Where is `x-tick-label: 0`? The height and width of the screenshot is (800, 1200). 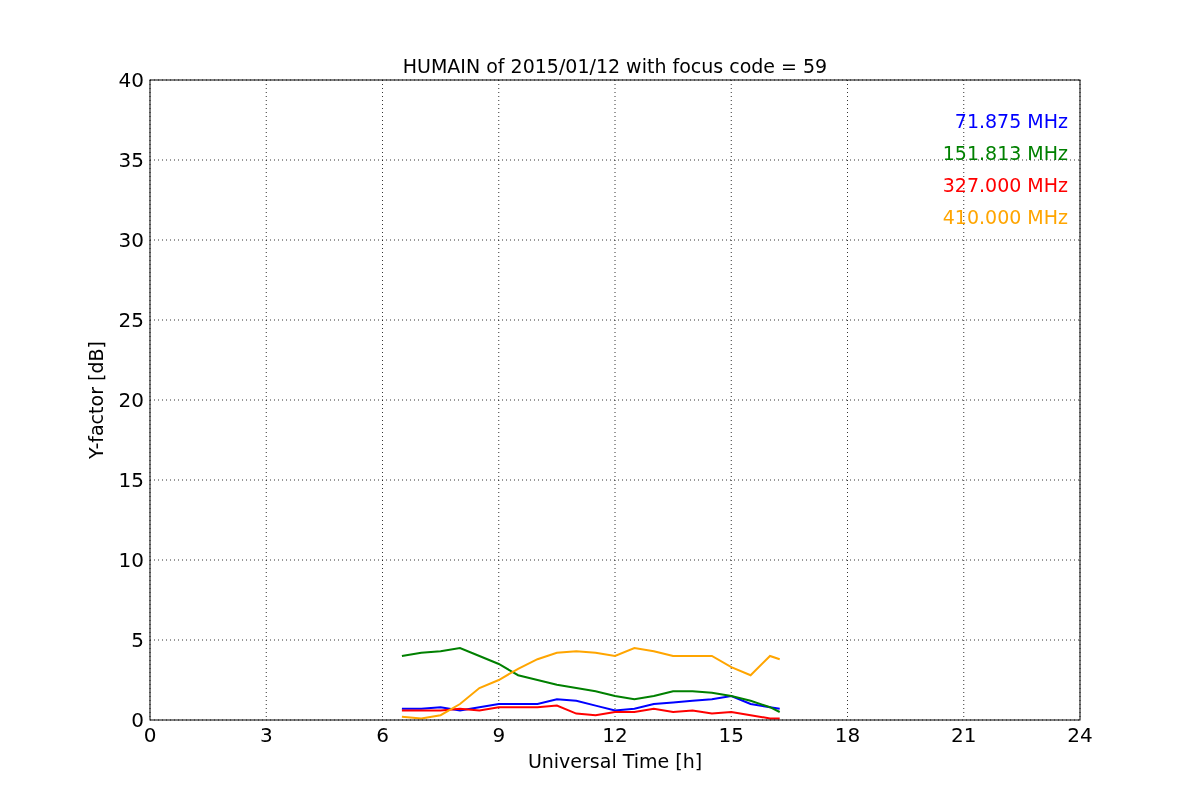
x-tick-label: 0 is located at coordinates (150, 735).